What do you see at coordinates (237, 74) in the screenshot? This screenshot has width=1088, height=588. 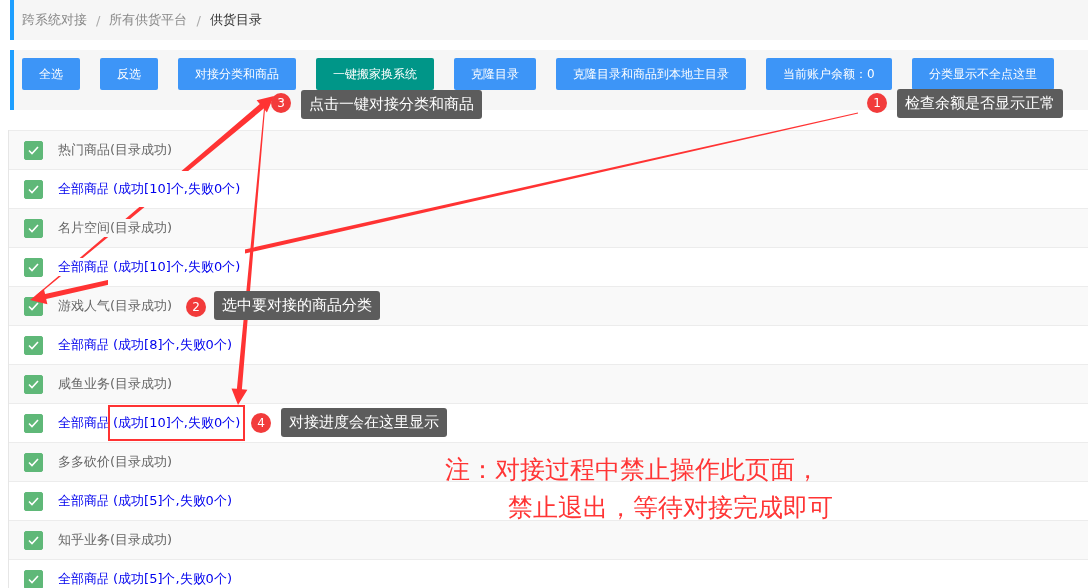 I see `toolbar-button: 对接分类和商品` at bounding box center [237, 74].